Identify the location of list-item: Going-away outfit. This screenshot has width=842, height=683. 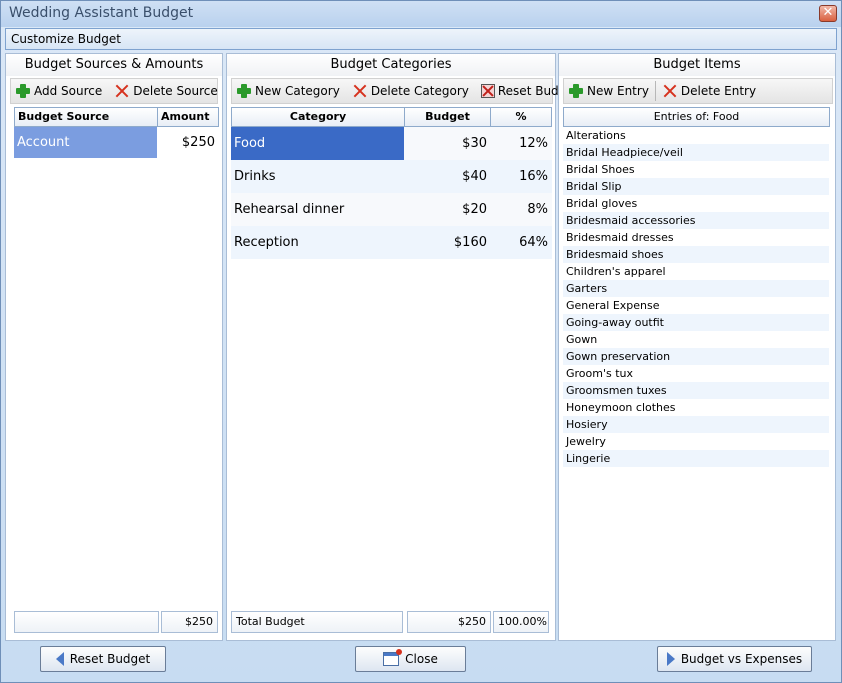
(696, 322).